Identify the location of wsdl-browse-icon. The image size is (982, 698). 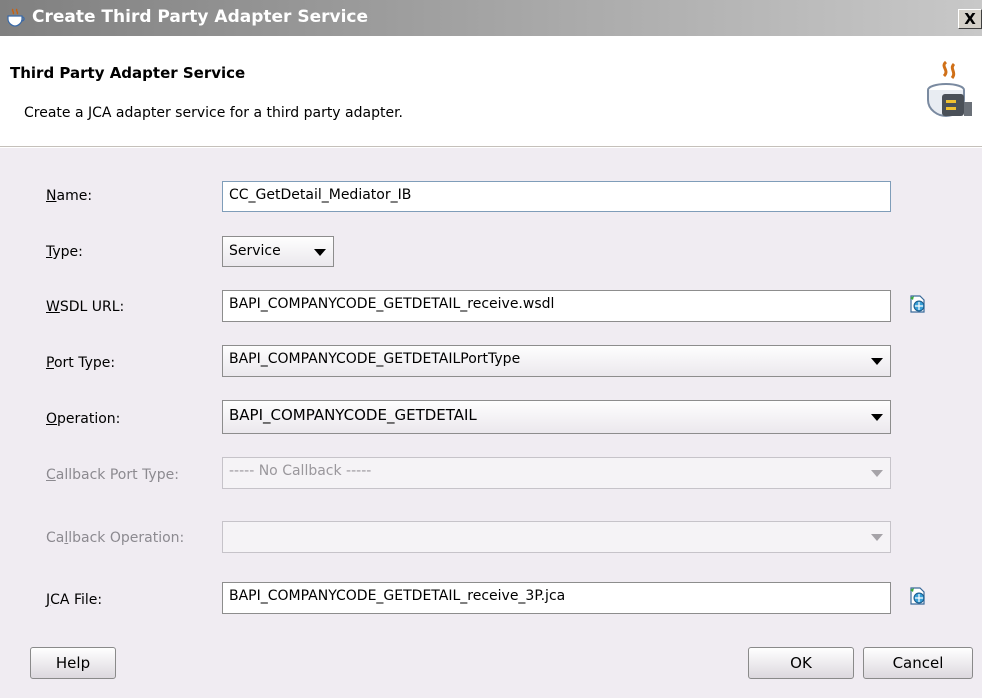
(918, 304).